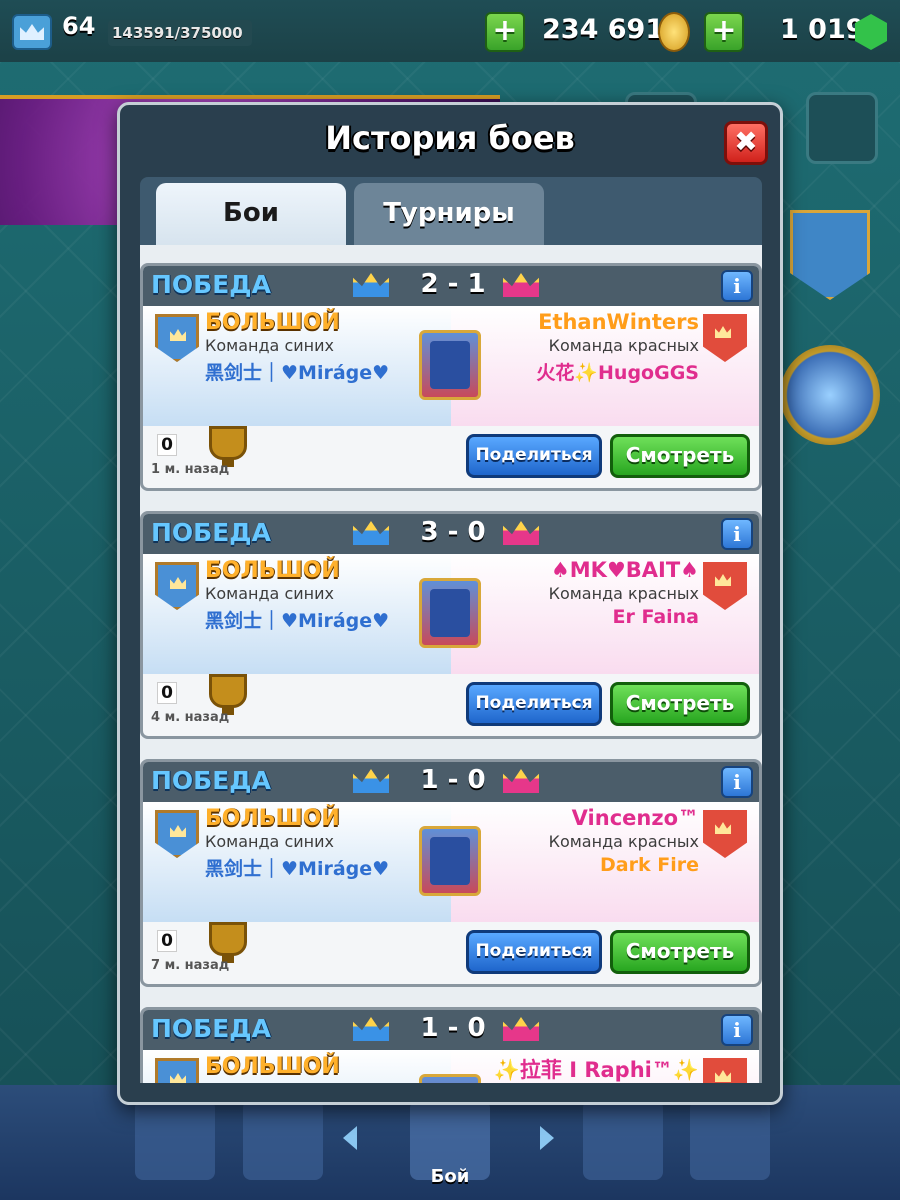  Describe the element at coordinates (596, 1068) in the screenshot. I see `opponent-name: ✨拉菲 I Raphi™✨` at that location.